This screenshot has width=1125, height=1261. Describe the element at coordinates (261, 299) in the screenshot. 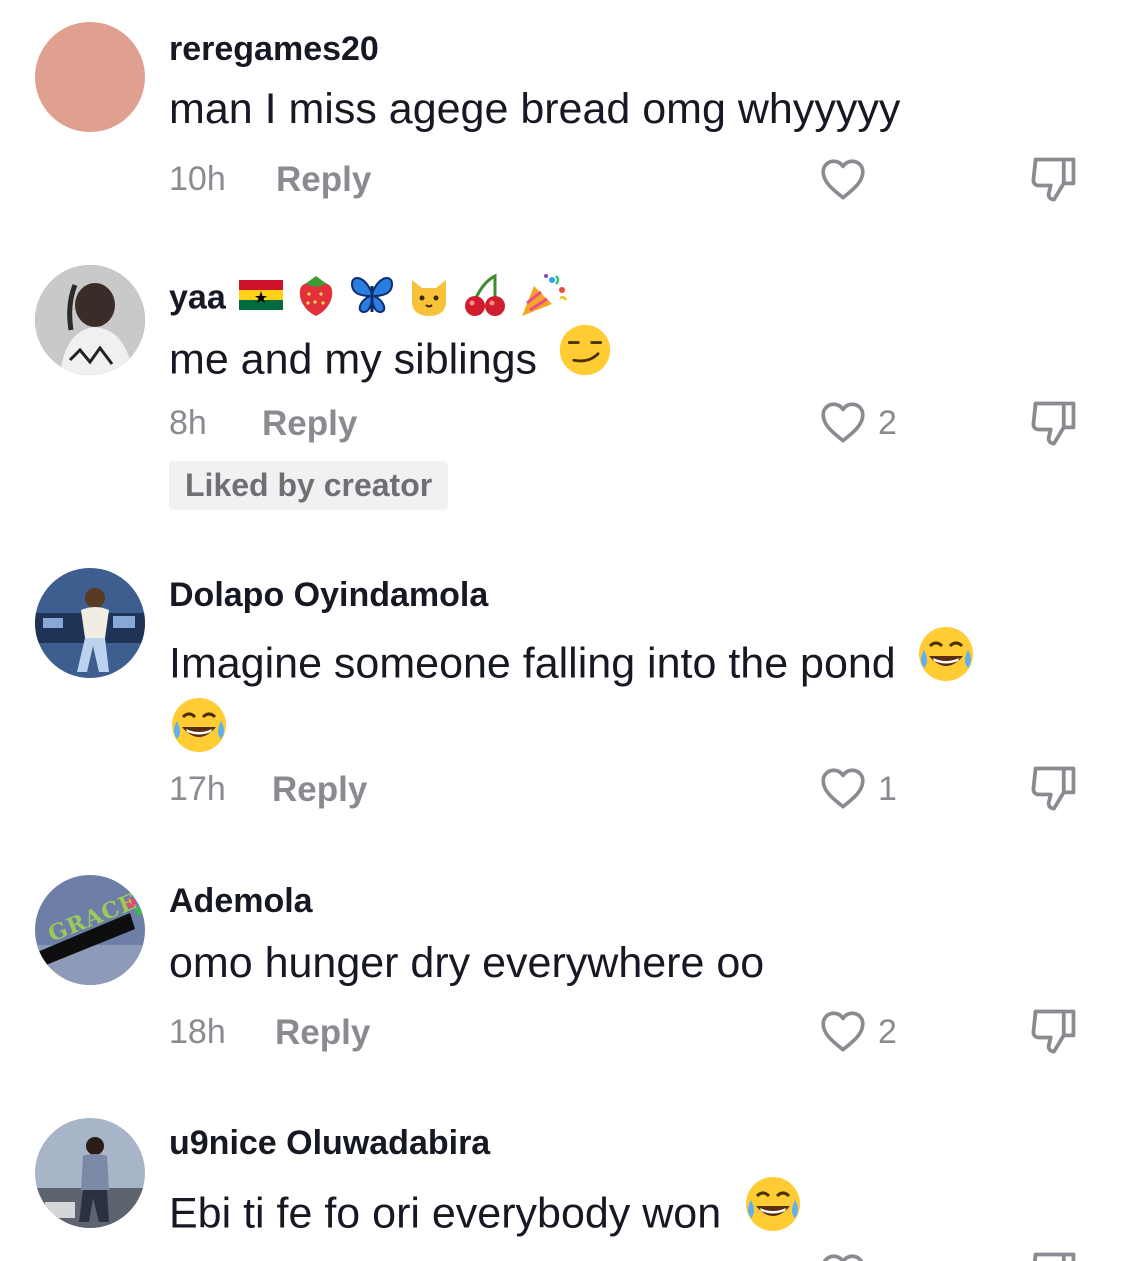

I see `ghana-flag-icon` at that location.